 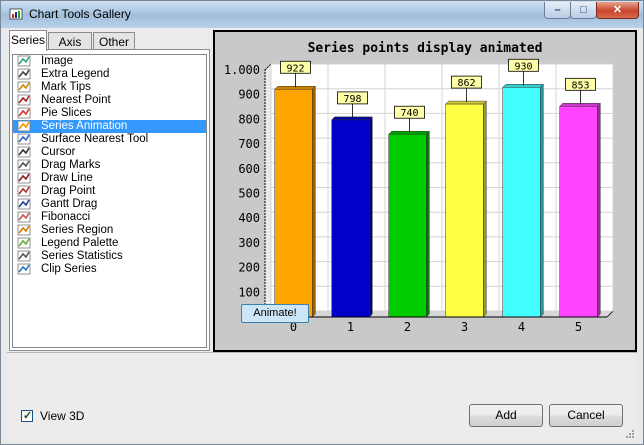 I want to click on list-item-label: Legend Palette, so click(x=80, y=243).